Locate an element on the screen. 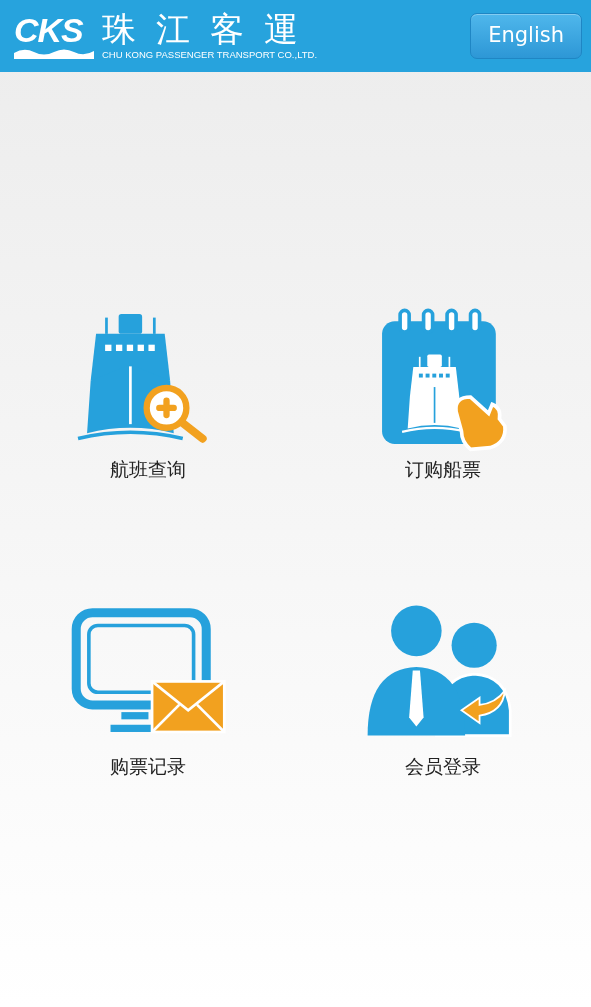 Image resolution: width=591 pixels, height=1007 pixels. menu-label: 订购船票 is located at coordinates (443, 469).